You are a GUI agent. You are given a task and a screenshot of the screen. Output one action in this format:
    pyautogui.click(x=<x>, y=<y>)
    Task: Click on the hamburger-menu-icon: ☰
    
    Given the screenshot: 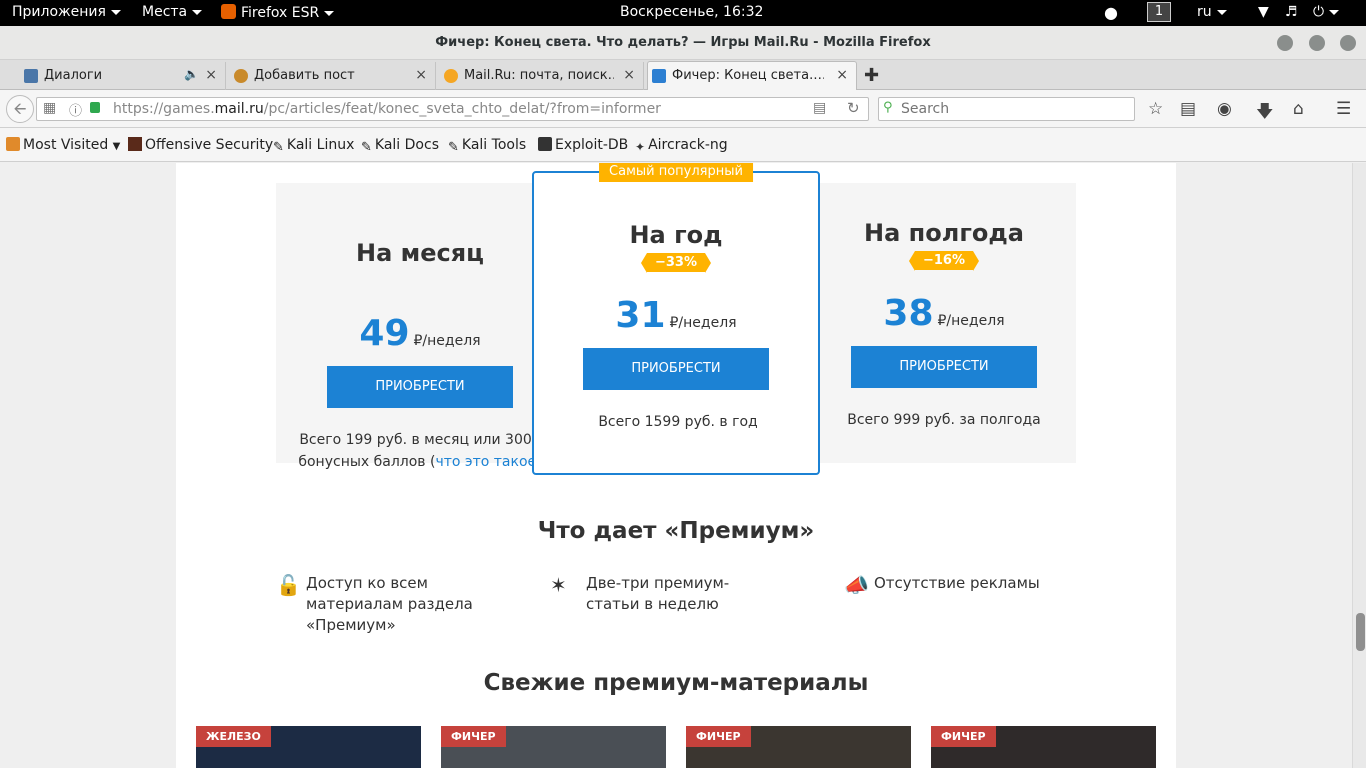 What is the action you would take?
    pyautogui.click(x=1343, y=109)
    